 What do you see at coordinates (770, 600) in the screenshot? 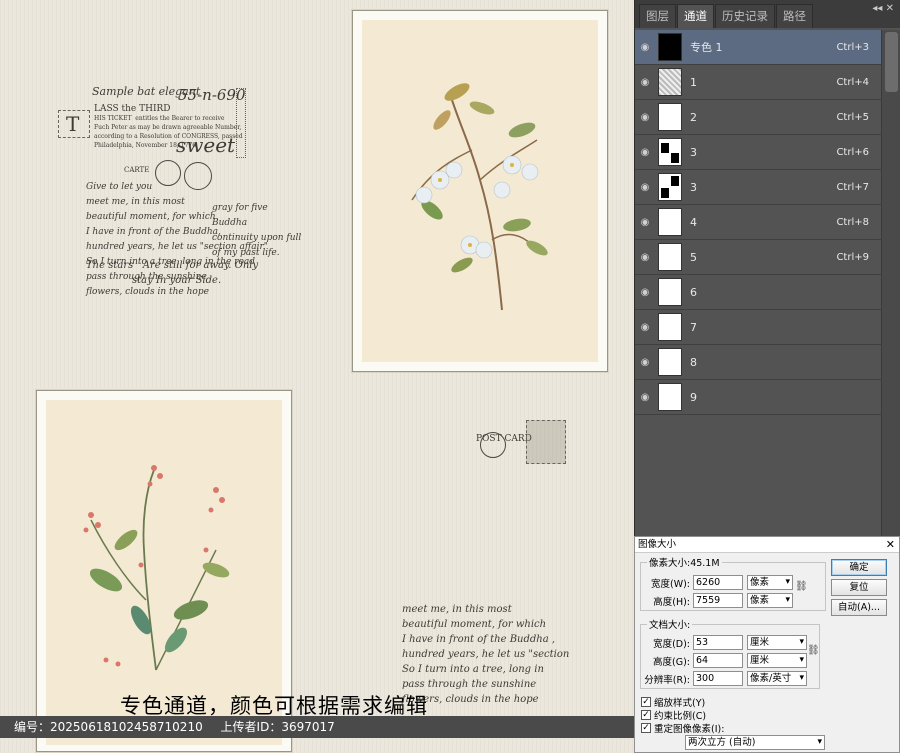
I see `pixel-height-unit-select: 像素` at bounding box center [770, 600].